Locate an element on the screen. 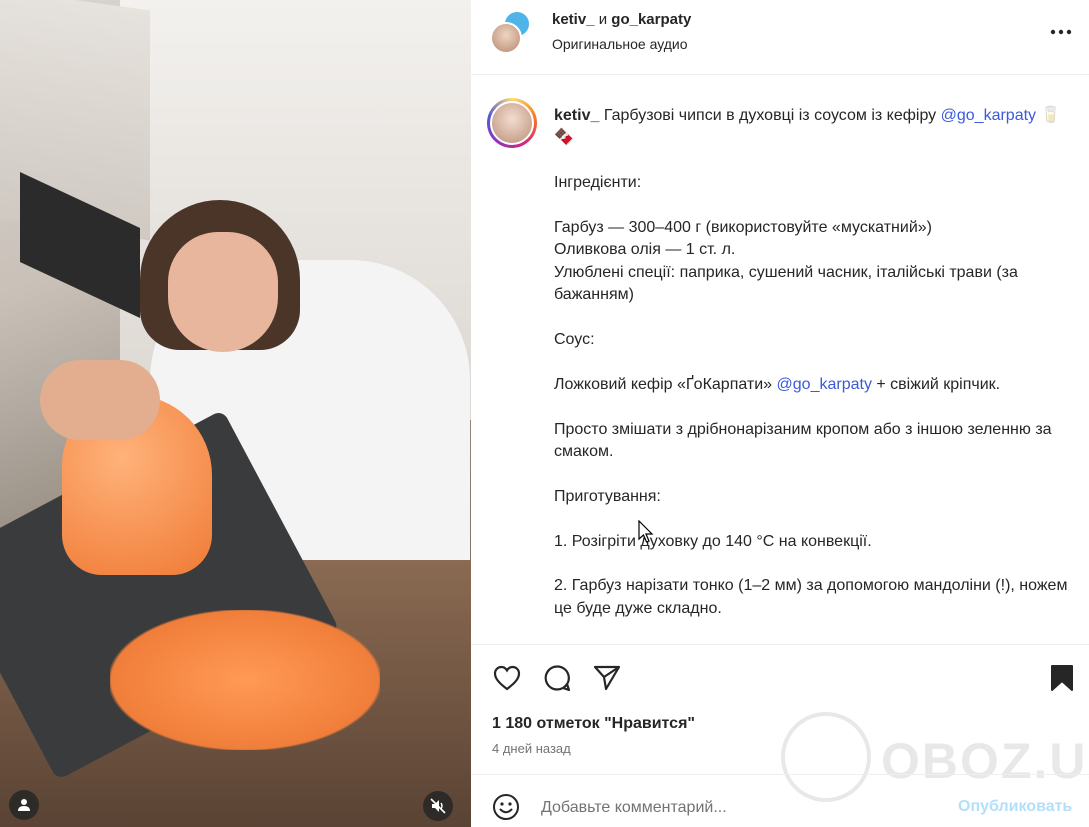  send-icon is located at coordinates (607, 678).